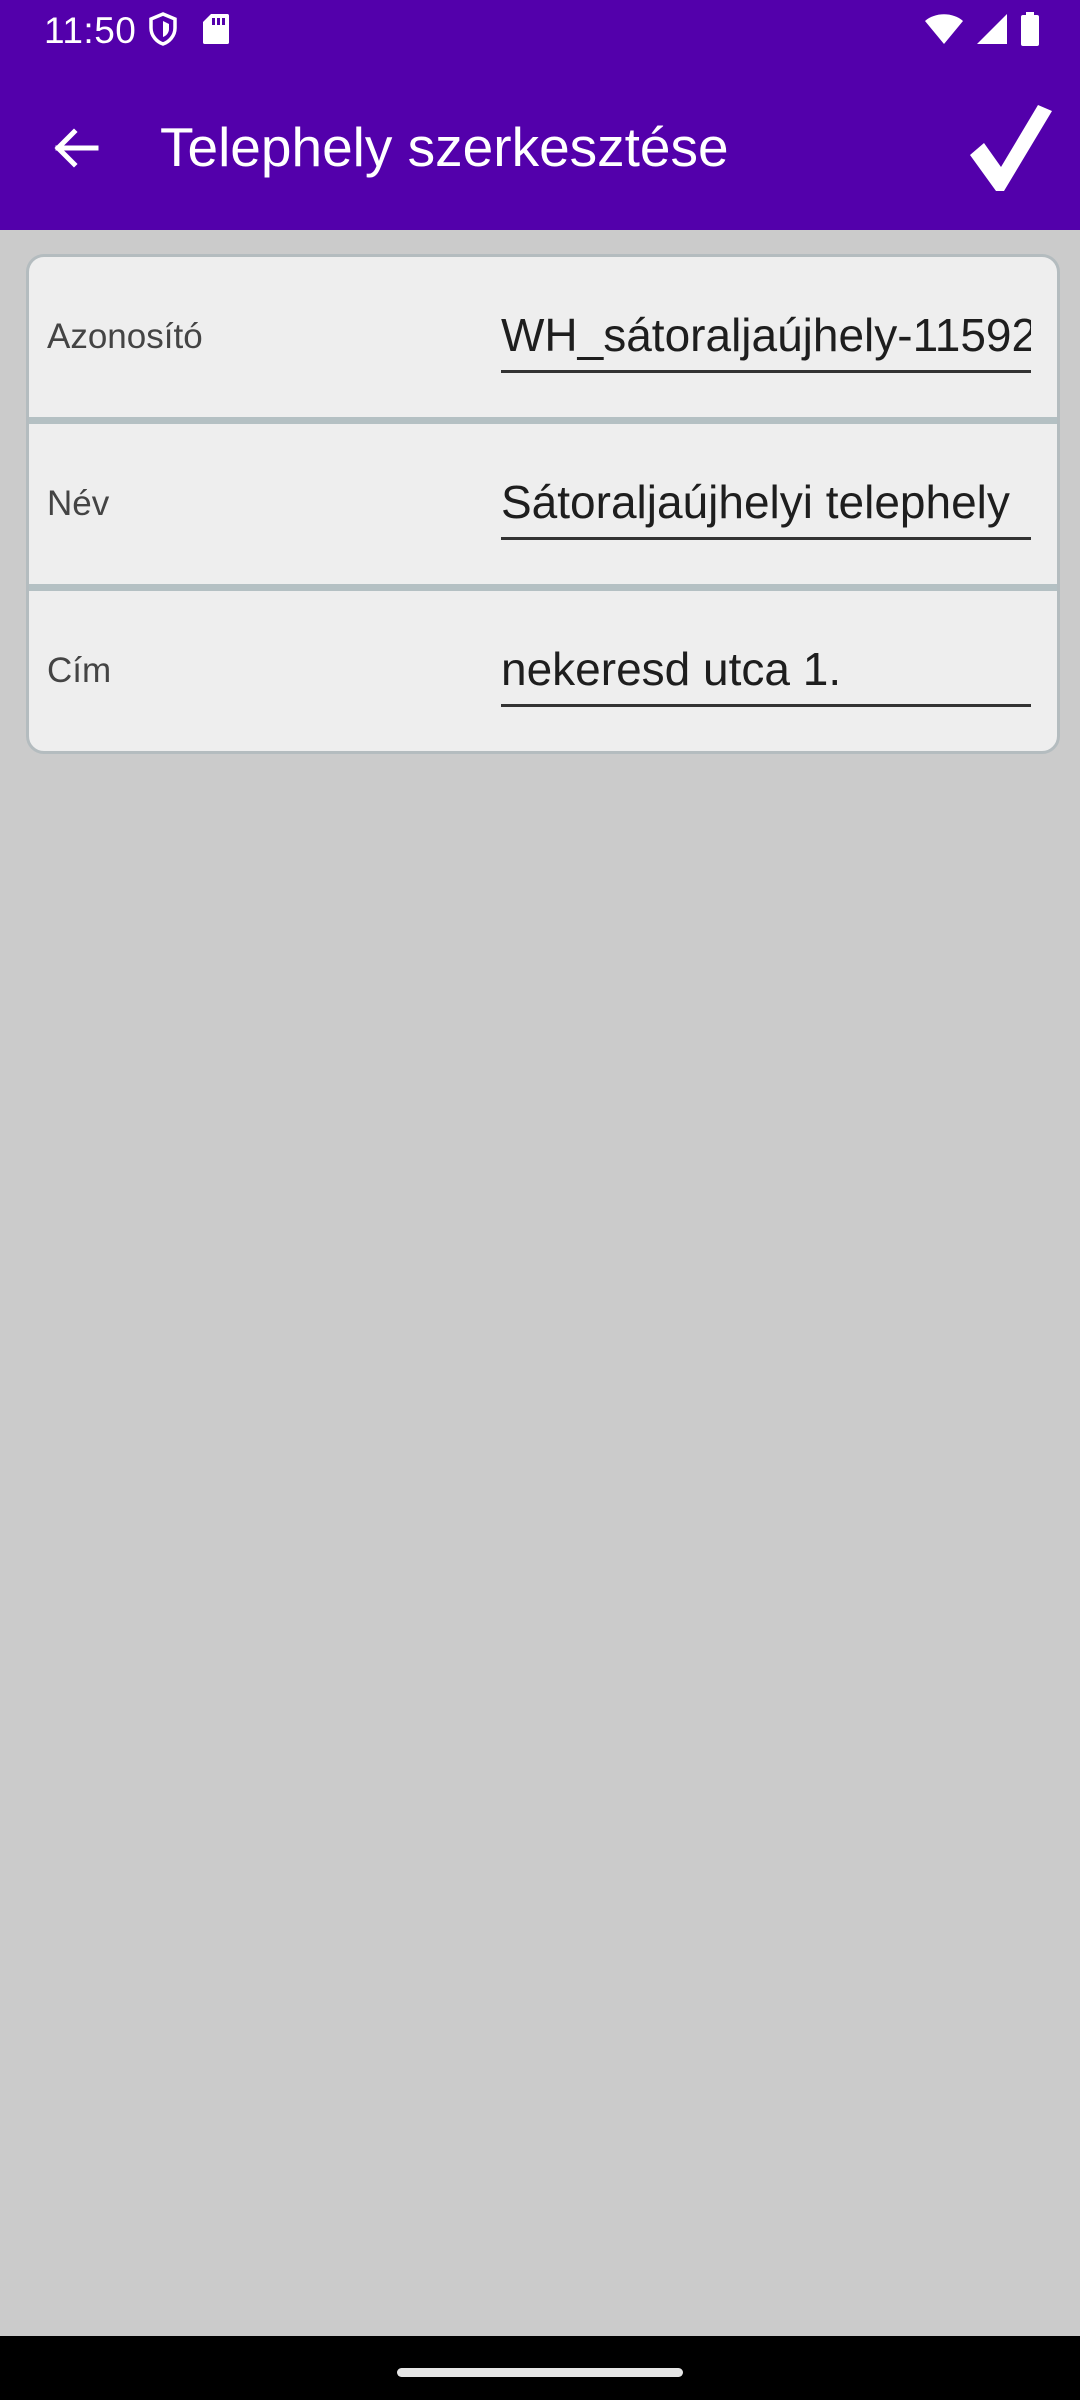 The width and height of the screenshot is (1080, 2400). I want to click on navigation-bar, so click(540, 2368).